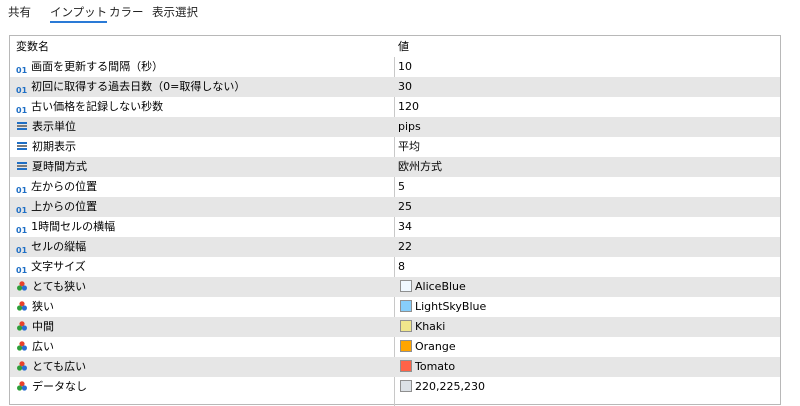 The image size is (800, 406). I want to click on value-text: 平均, so click(409, 146).